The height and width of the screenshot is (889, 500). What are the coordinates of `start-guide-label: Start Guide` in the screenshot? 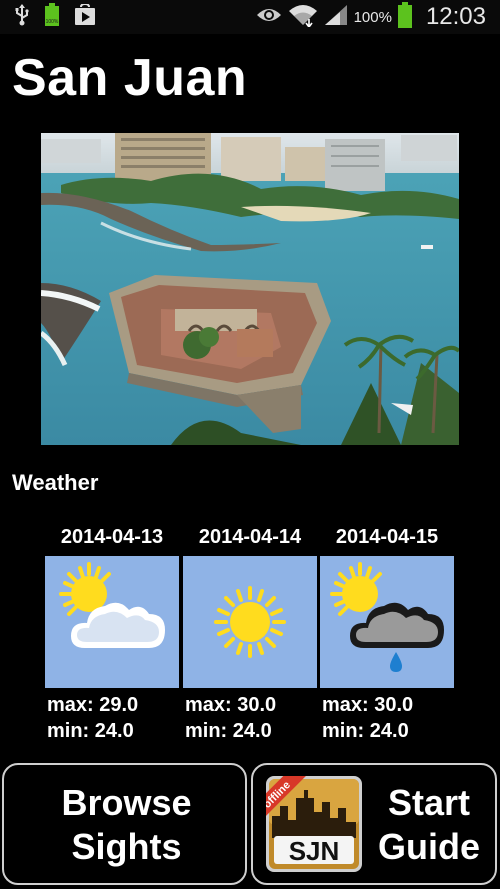 It's located at (428, 824).